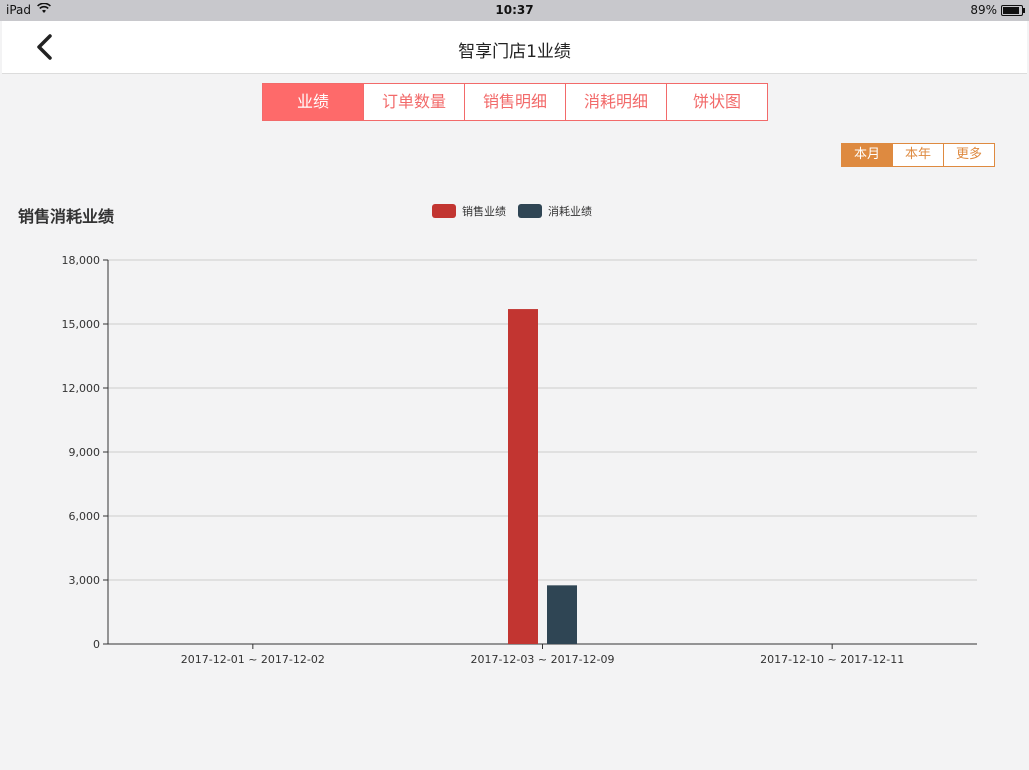 The width and height of the screenshot is (1029, 770). Describe the element at coordinates (523, 476) in the screenshot. I see `bar-sales` at that location.